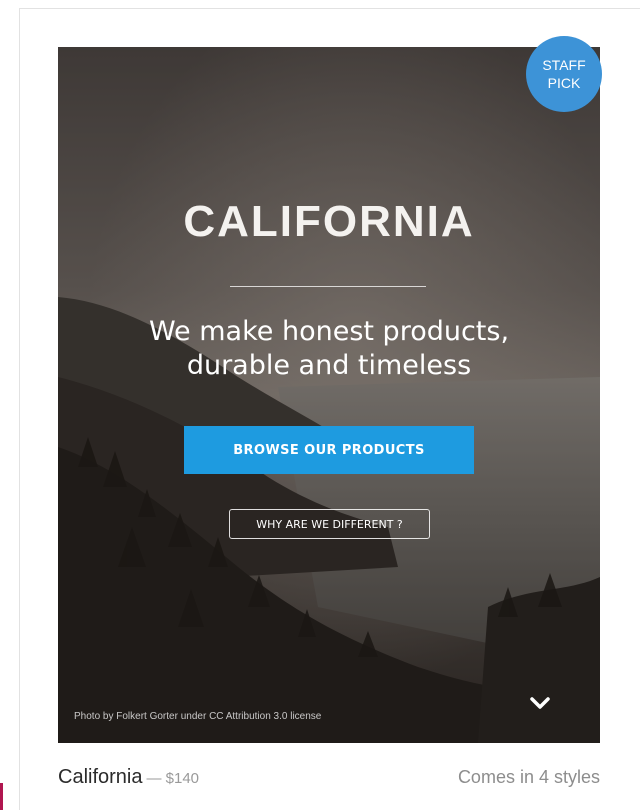  What do you see at coordinates (528, 777) in the screenshot?
I see `styles-count: Comes in 4 styles` at bounding box center [528, 777].